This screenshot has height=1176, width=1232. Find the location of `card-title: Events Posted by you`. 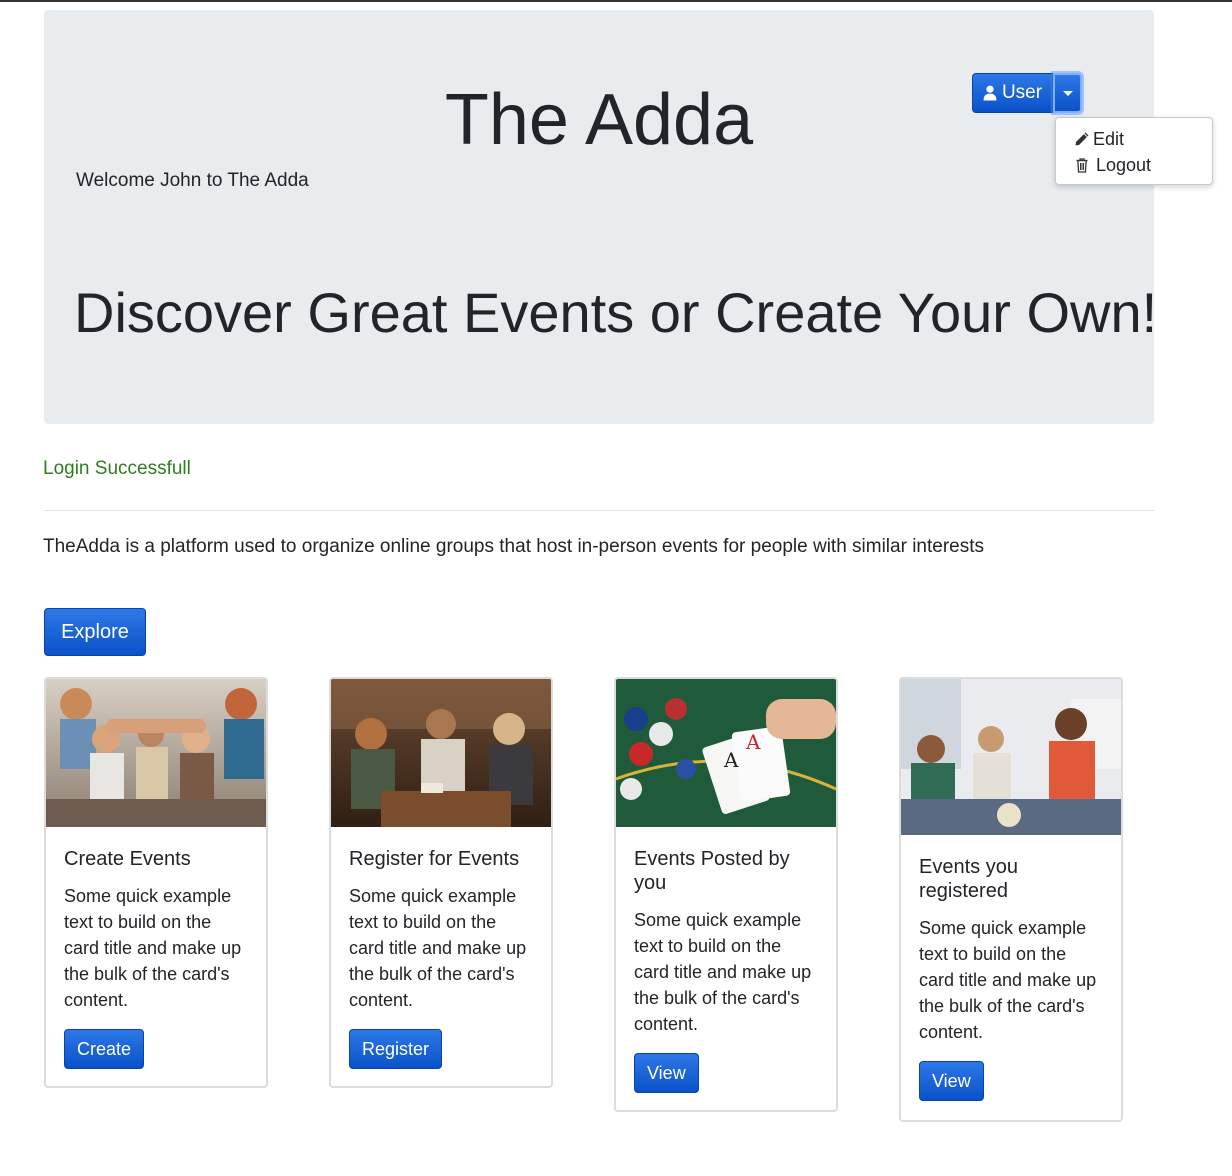

card-title: Events Posted by you is located at coordinates (712, 871).